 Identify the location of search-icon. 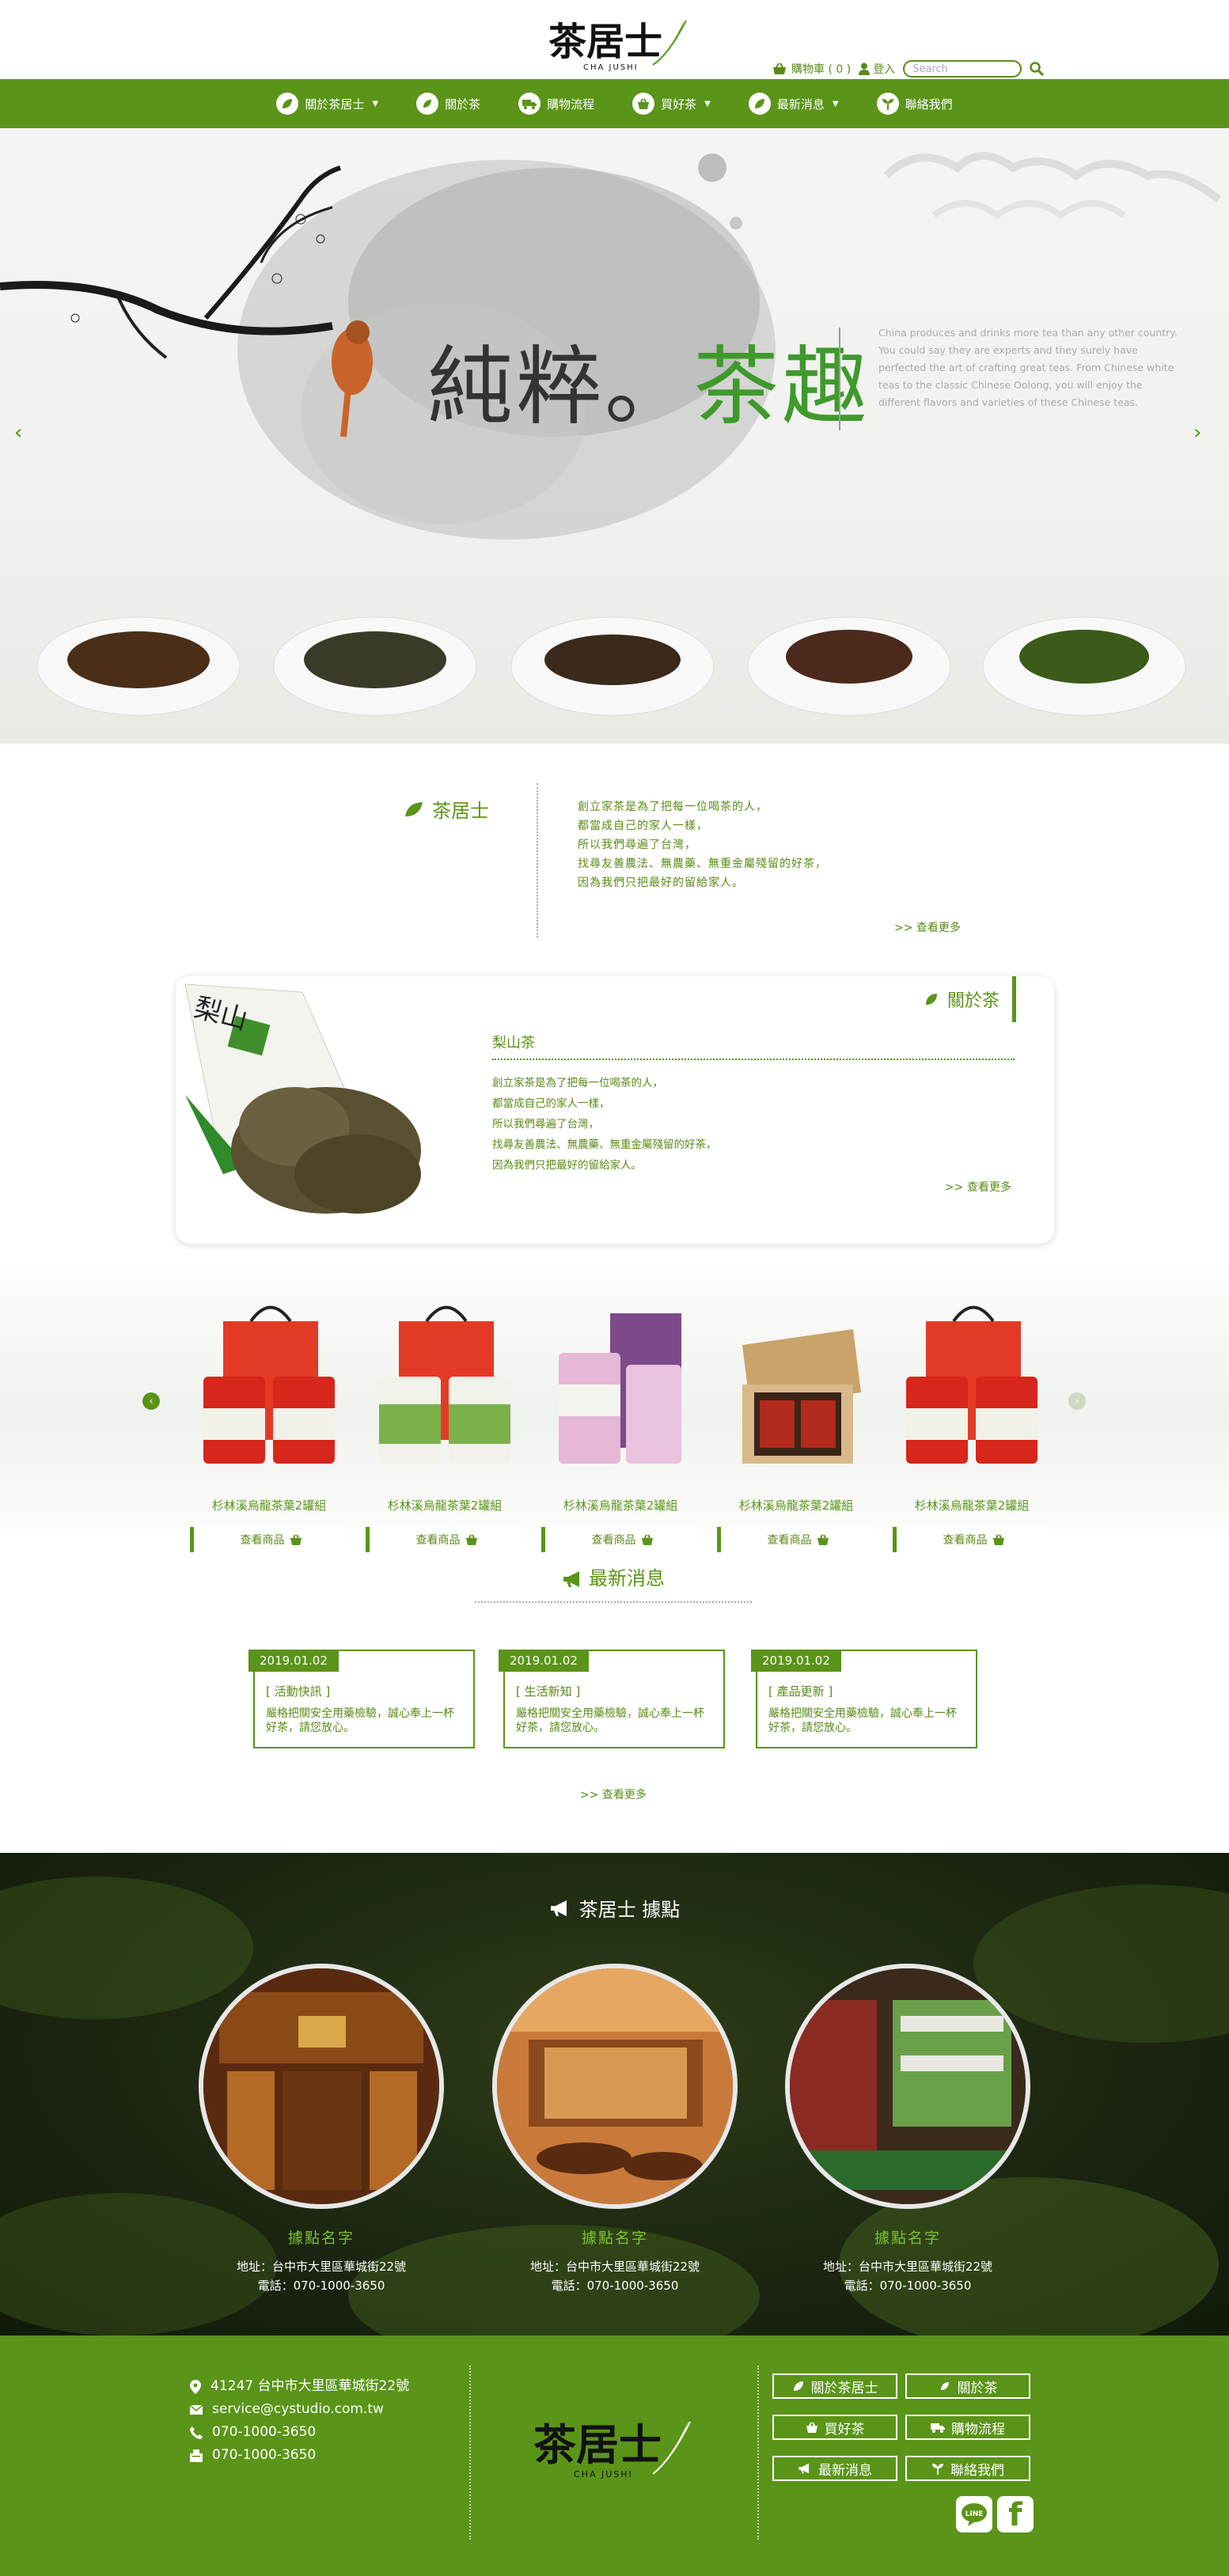
(1038, 69).